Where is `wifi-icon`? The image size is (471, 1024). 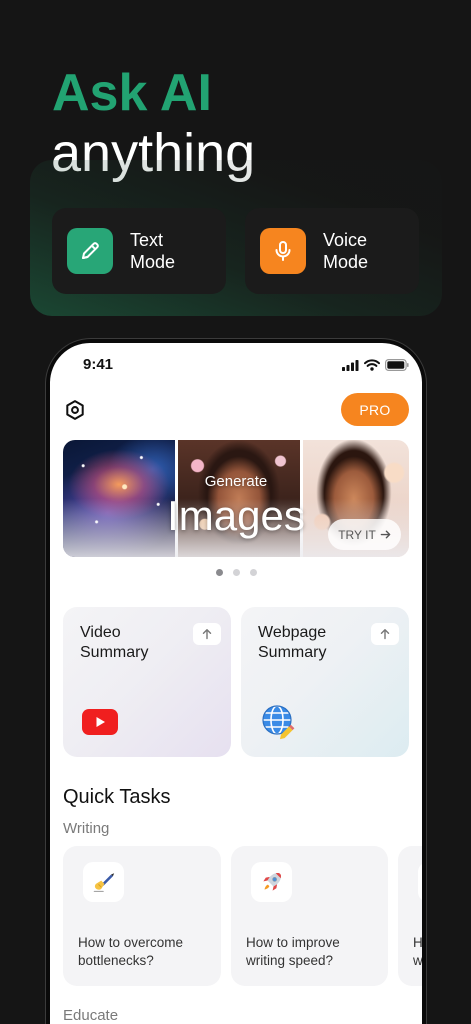
wifi-icon is located at coordinates (372, 365).